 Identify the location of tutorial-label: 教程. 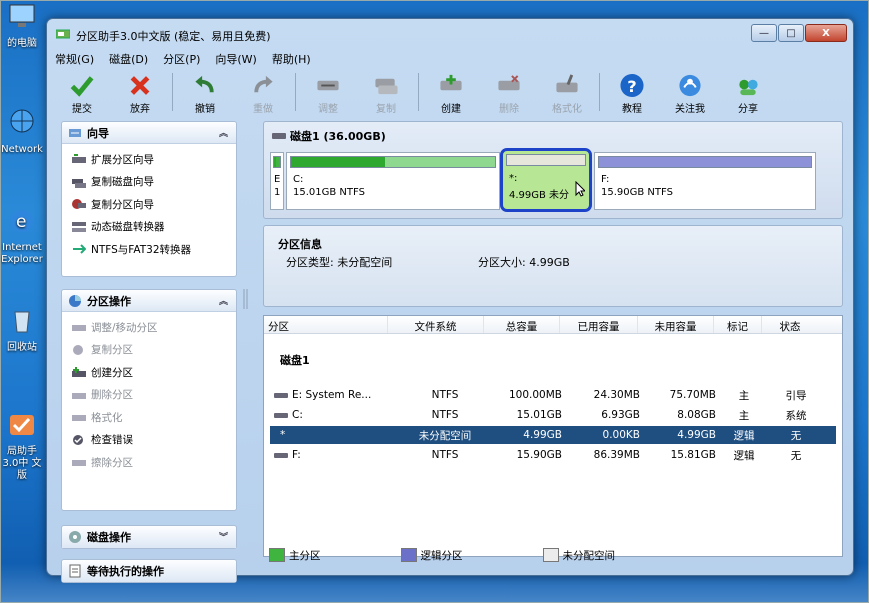
(632, 109).